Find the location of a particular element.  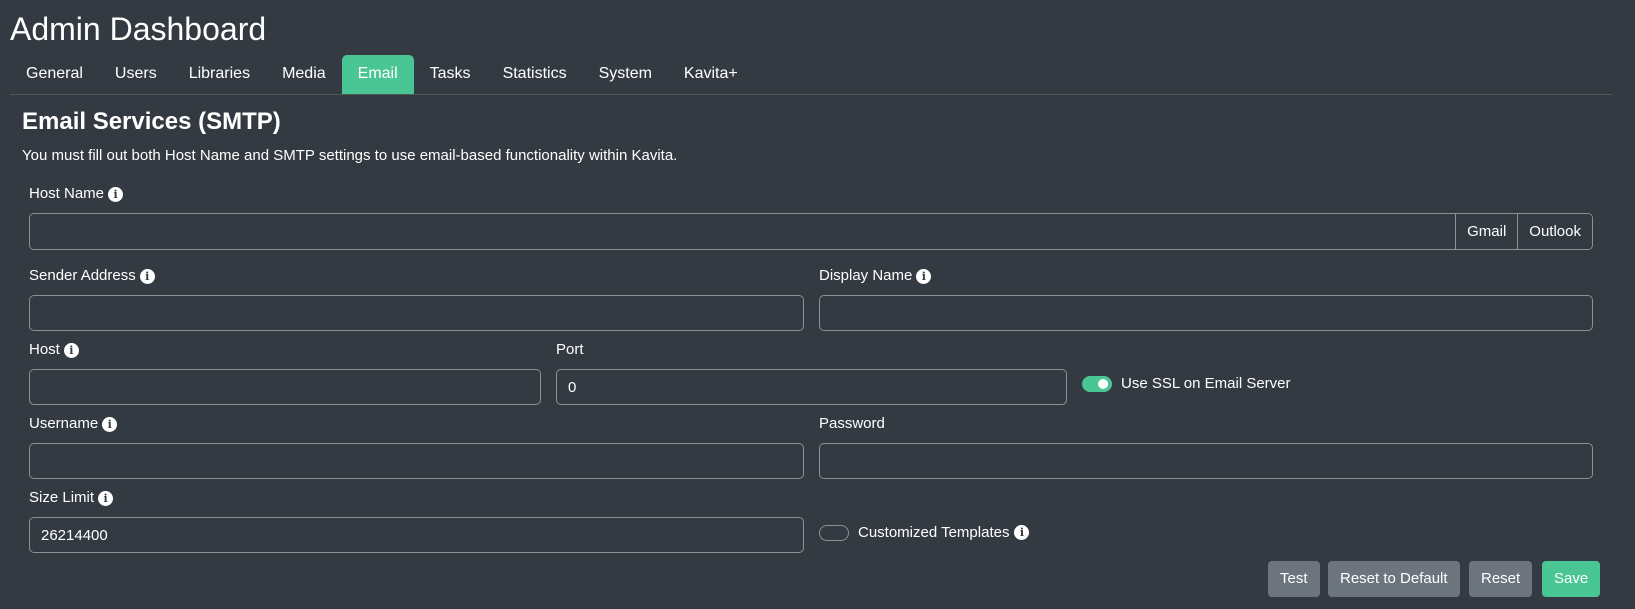

use-ssl-toggle-row: Use SSL on Email Server is located at coordinates (1186, 383).